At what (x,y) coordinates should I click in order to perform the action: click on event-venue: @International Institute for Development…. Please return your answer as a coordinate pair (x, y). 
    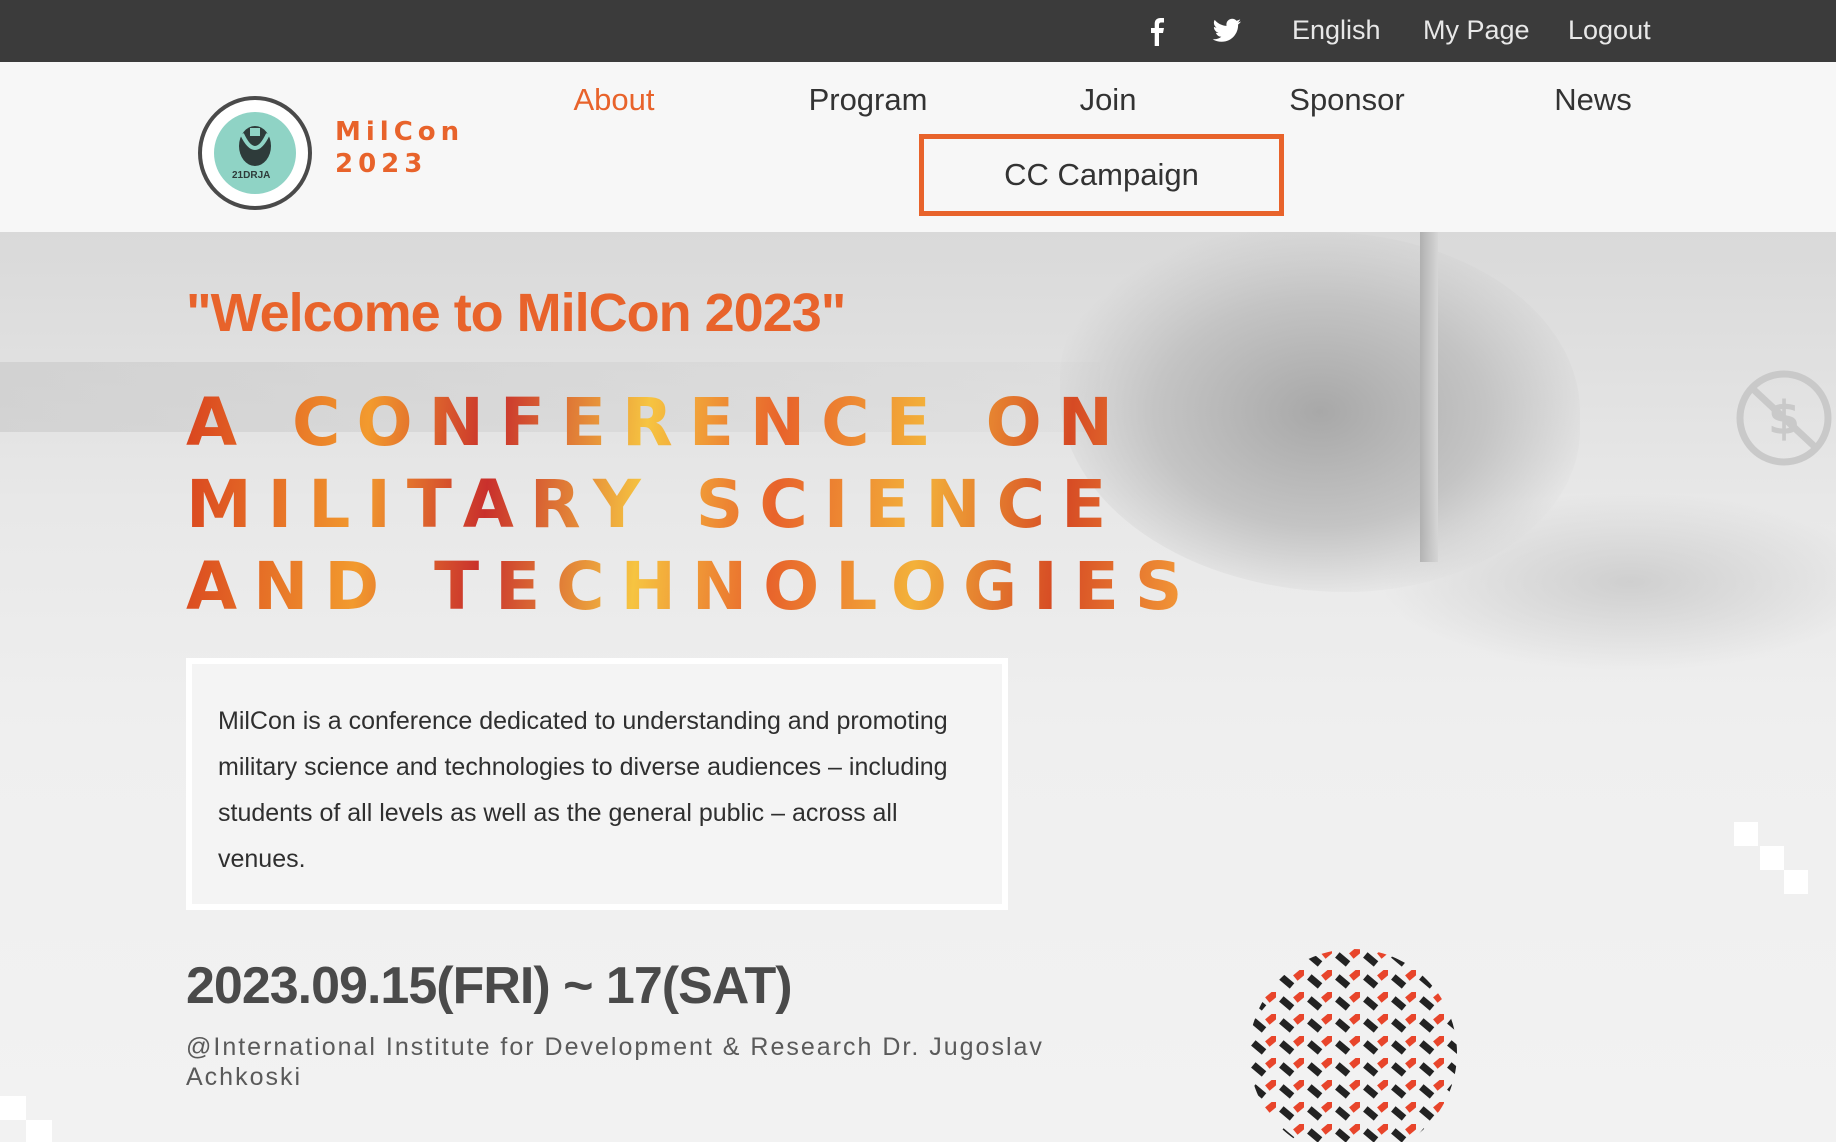
    Looking at the image, I should click on (615, 1062).